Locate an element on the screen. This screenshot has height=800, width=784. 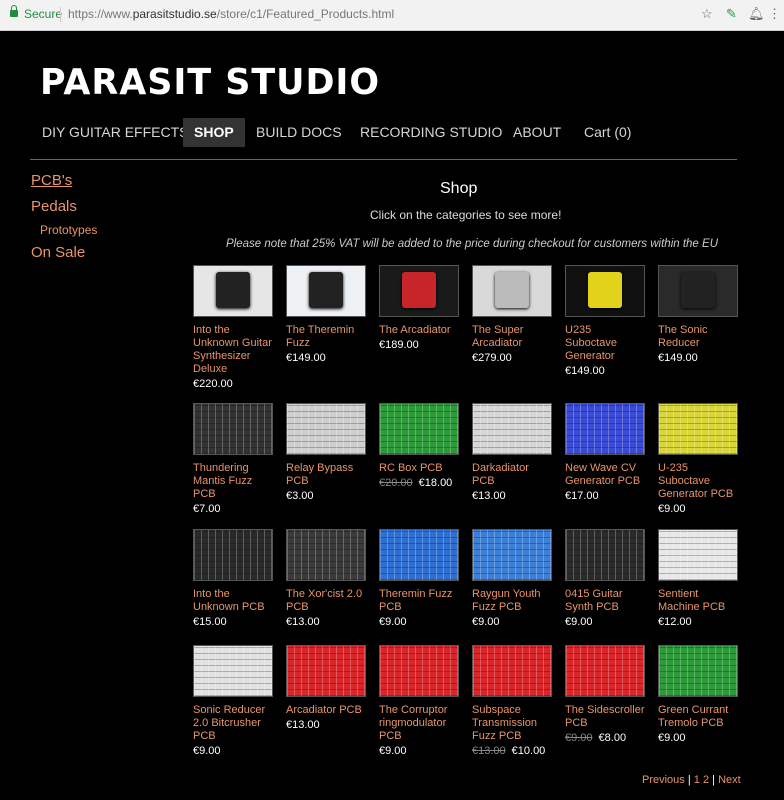
page-title: Shop is located at coordinates (459, 188).